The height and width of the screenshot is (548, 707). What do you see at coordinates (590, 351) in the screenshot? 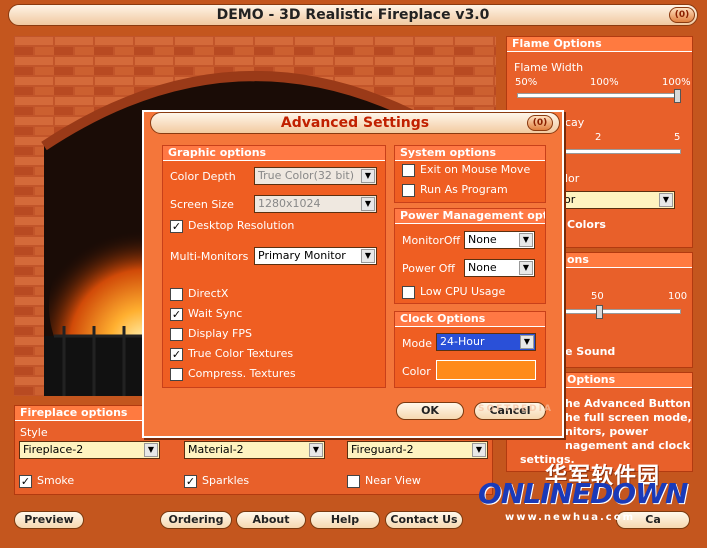
I see `sound-label: e Sound` at bounding box center [590, 351].